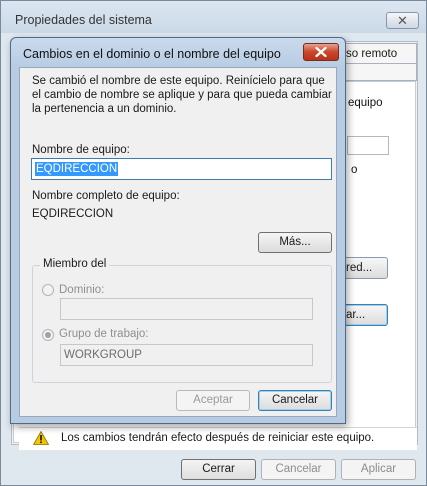 The width and height of the screenshot is (427, 486). What do you see at coordinates (365, 103) in the screenshot?
I see `text-fragment: equipo` at bounding box center [365, 103].